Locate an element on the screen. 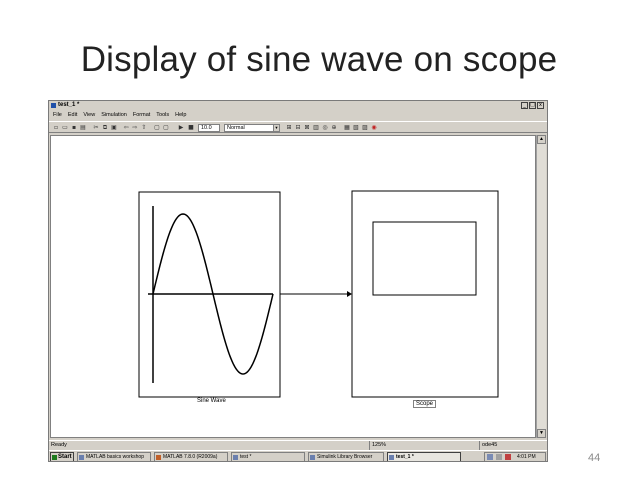 This screenshot has height=478, width=638. signal-arrowhead is located at coordinates (349, 294).